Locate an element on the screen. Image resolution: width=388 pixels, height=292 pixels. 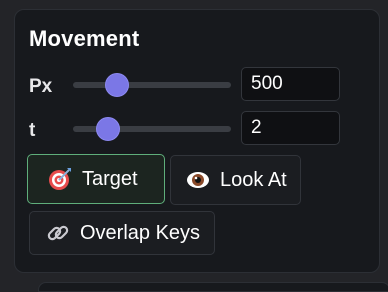
look-at-button: Look At is located at coordinates (235, 180).